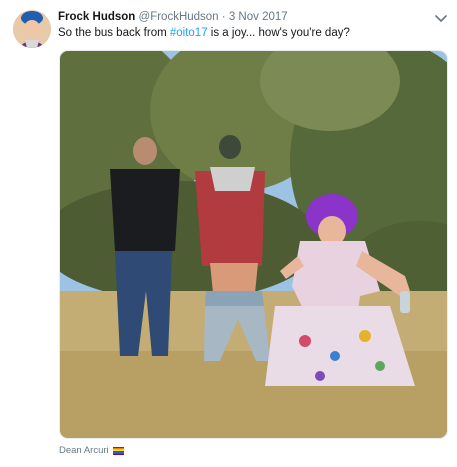  I want to click on tweet-date: 3 Nov 2017, so click(258, 17).